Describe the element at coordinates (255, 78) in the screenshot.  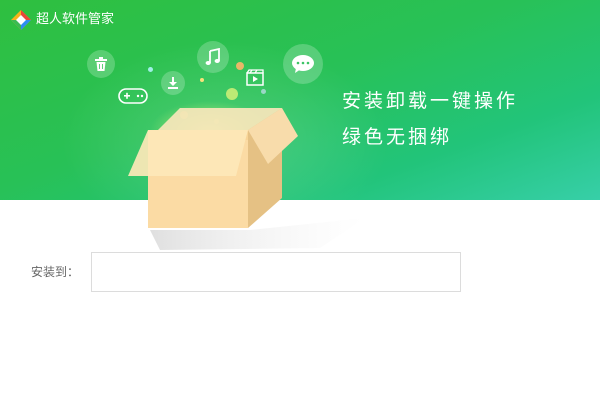
I see `video-icon` at that location.